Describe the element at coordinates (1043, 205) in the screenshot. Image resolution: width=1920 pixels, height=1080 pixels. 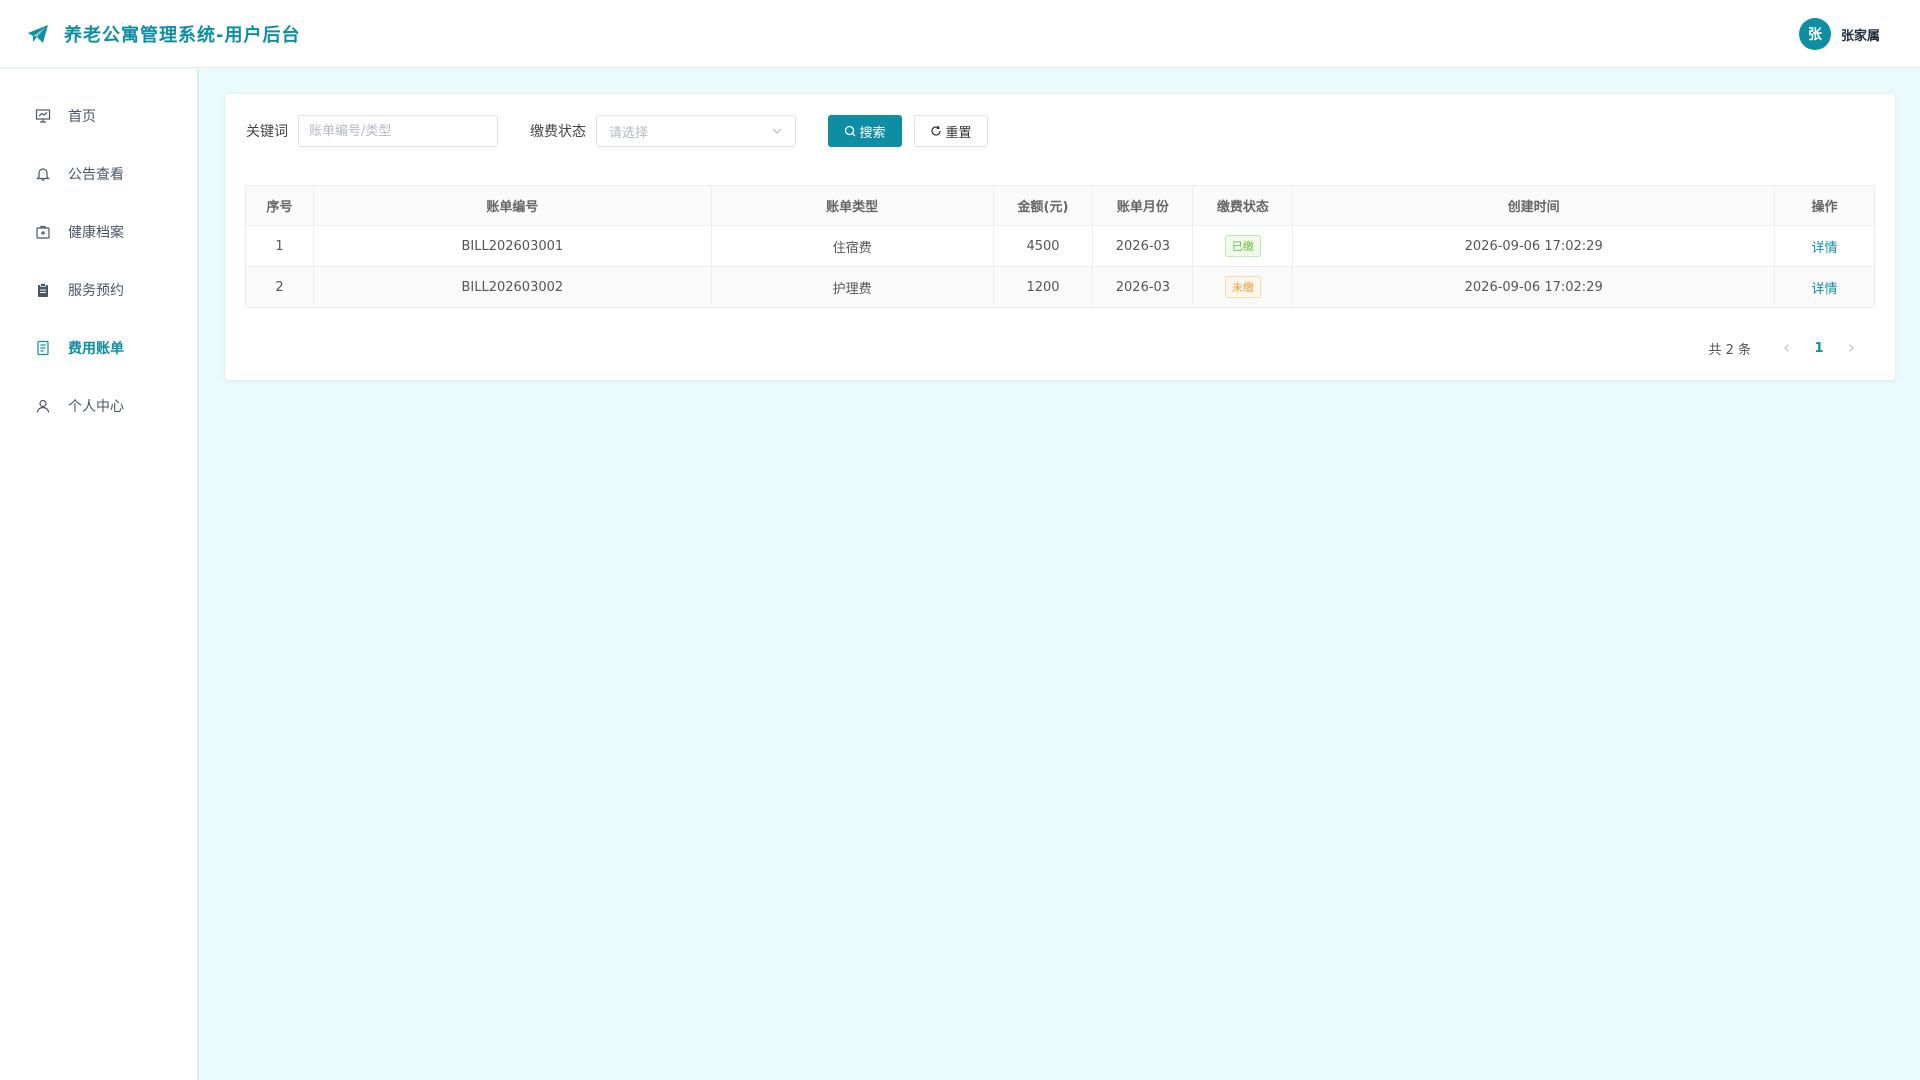
I see `column-header: 金额(元)` at that location.